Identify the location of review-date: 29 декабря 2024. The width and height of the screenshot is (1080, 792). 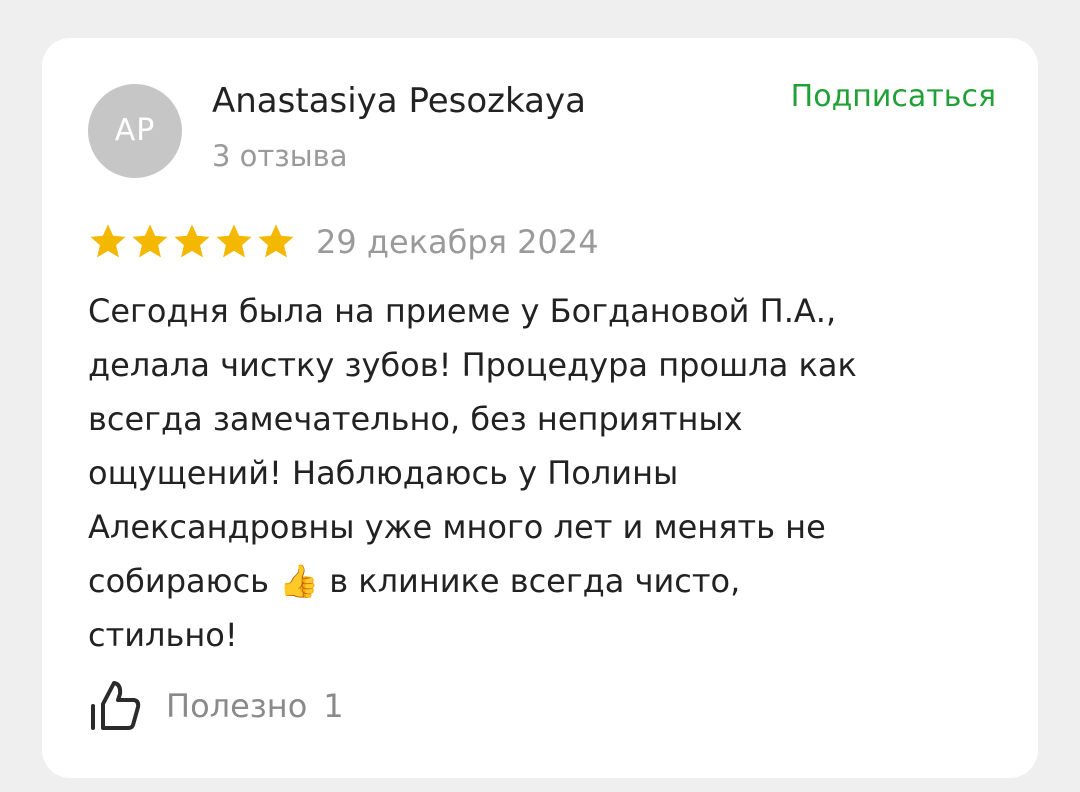
(457, 242).